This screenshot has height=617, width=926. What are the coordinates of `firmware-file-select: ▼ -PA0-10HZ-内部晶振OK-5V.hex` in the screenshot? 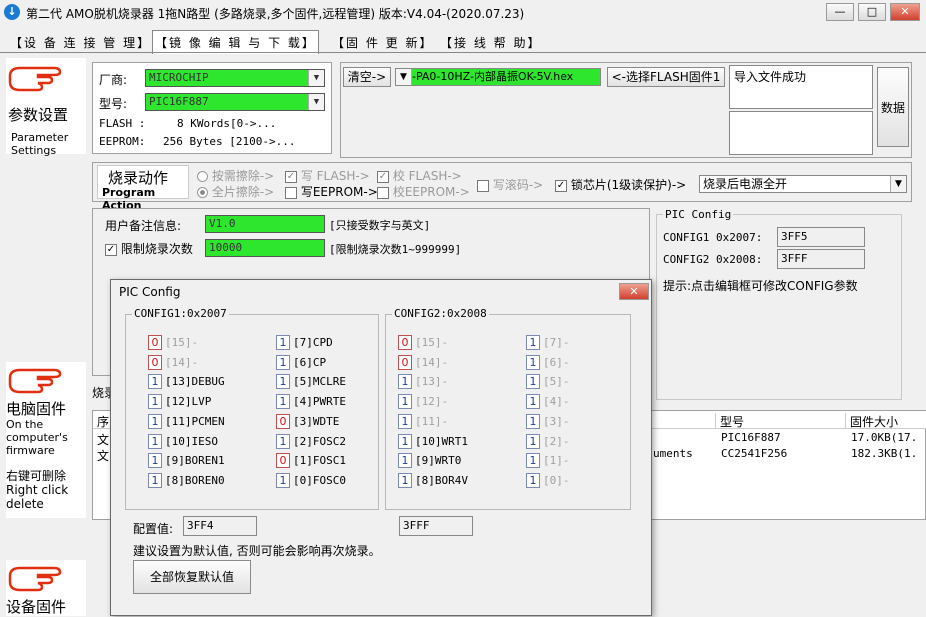 It's located at (498, 77).